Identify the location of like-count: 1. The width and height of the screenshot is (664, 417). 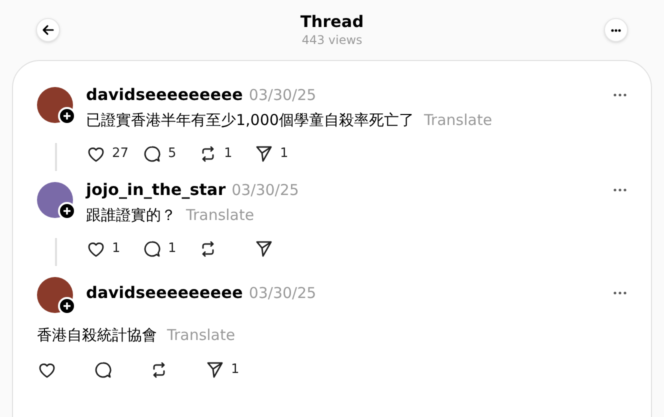
(116, 249).